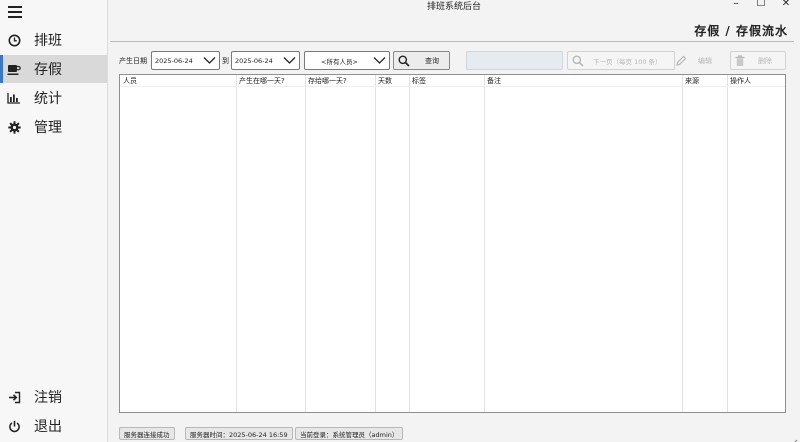 The image size is (800, 442). What do you see at coordinates (14, 98) in the screenshot?
I see `bar-chart-icon` at bounding box center [14, 98].